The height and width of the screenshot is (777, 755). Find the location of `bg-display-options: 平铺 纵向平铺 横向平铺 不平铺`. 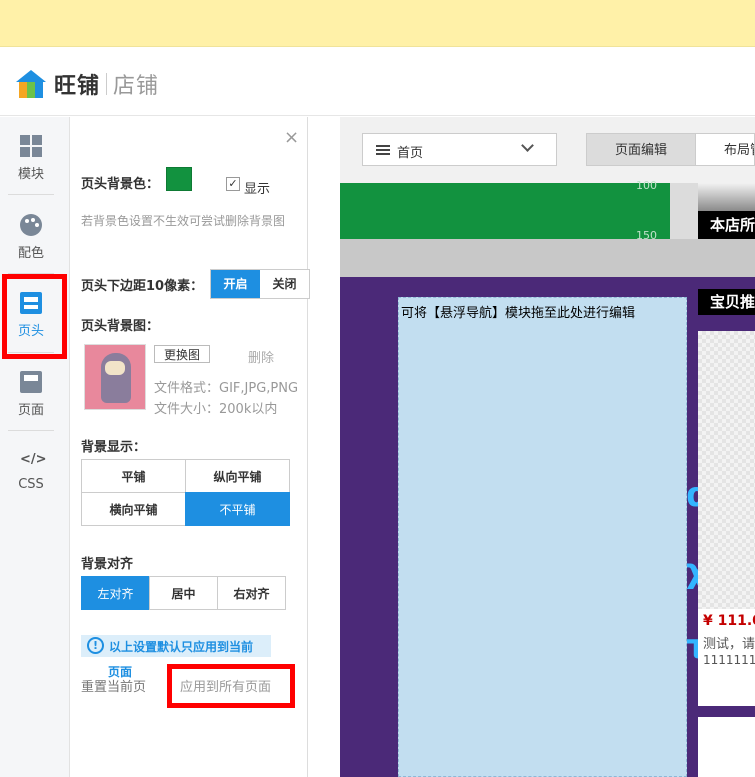

bg-display-options: 平铺 纵向平铺 横向平铺 不平铺 is located at coordinates (185, 492).